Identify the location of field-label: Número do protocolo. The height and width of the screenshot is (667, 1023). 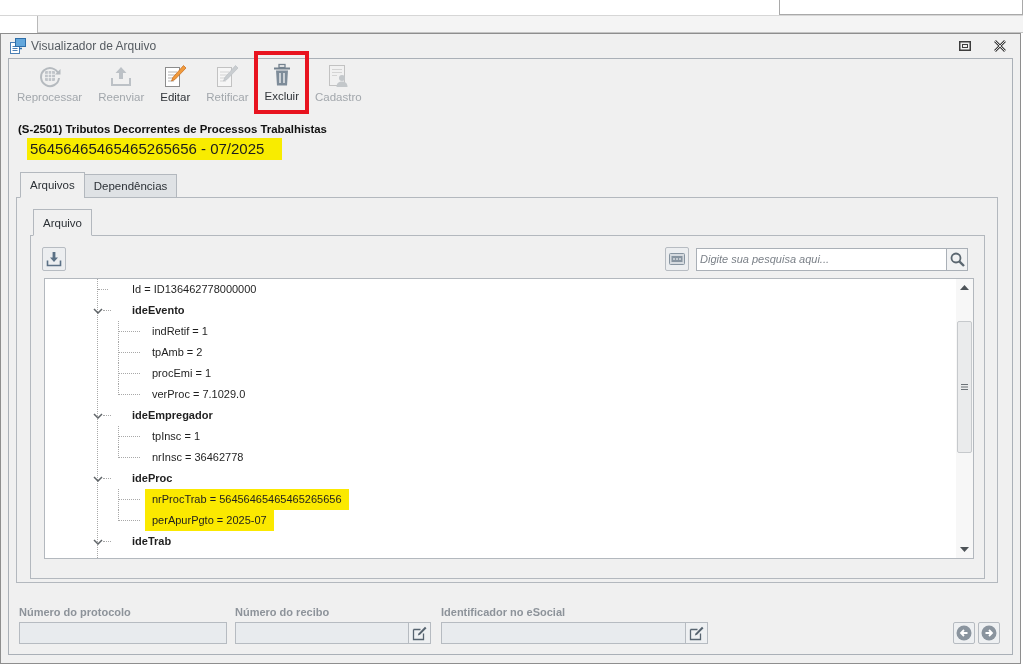
(75, 612).